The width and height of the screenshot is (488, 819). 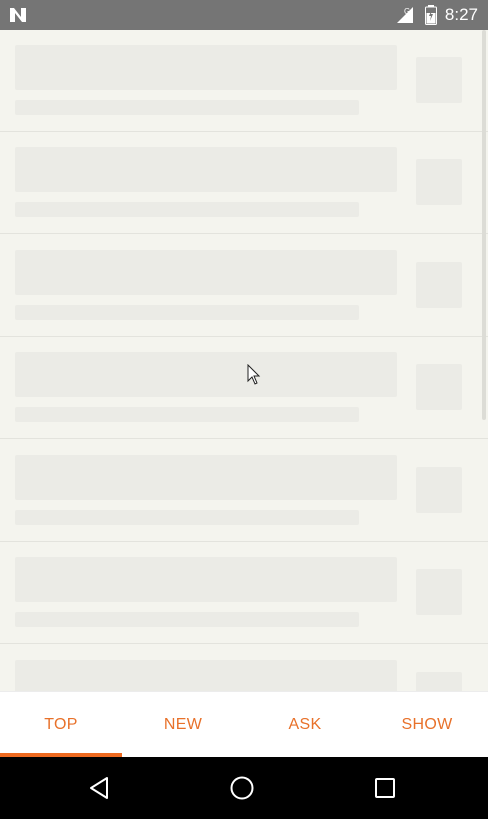 I want to click on tab-top: TOP, so click(x=61, y=724).